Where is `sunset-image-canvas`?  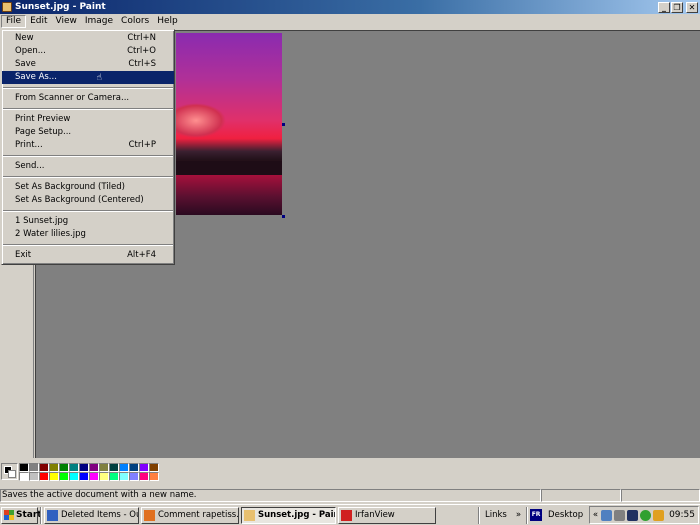
sunset-image-canvas is located at coordinates (229, 124).